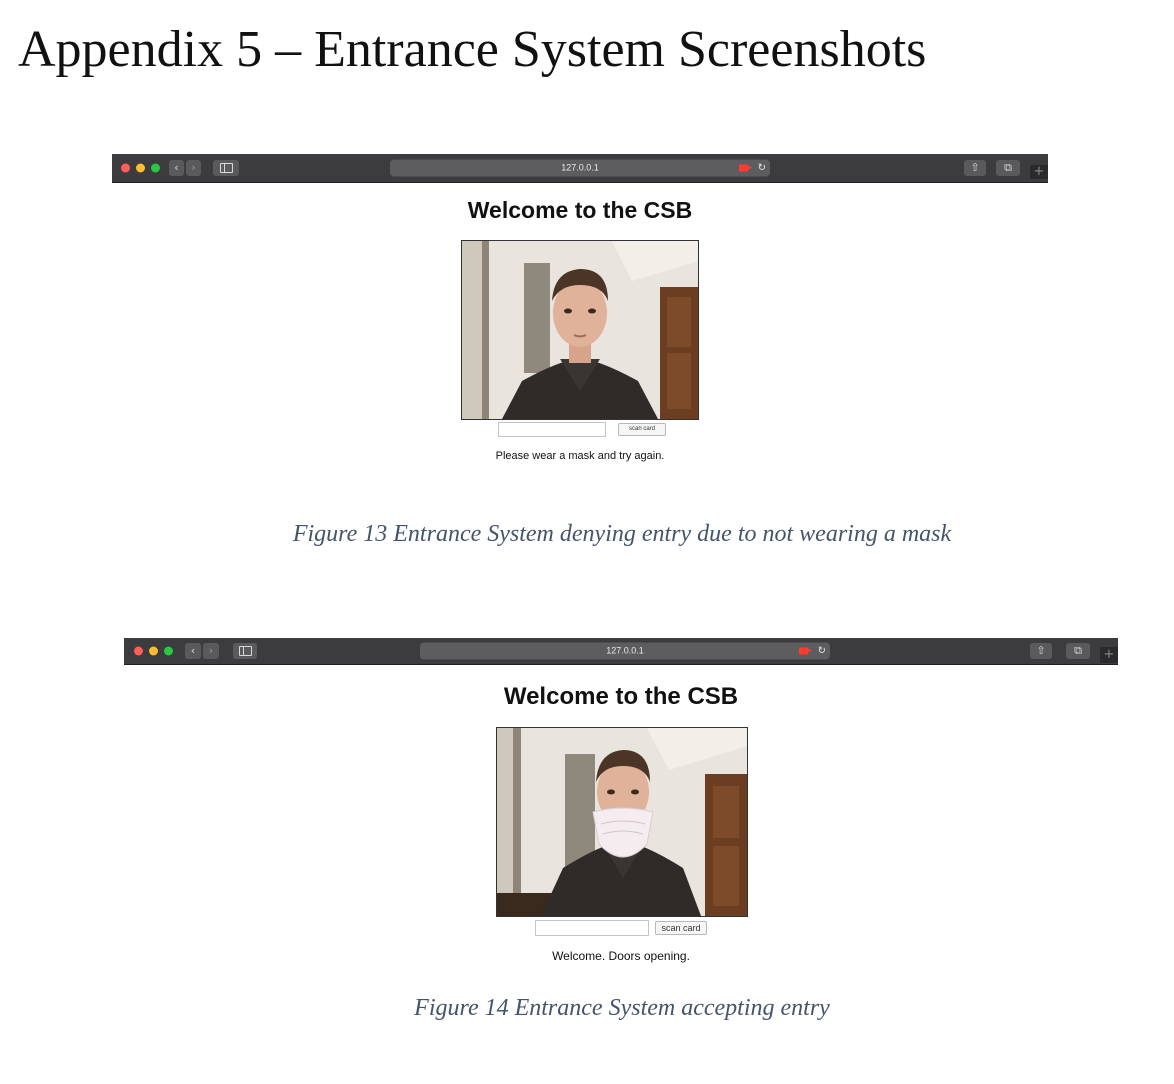 Image resolution: width=1174 pixels, height=1084 pixels. I want to click on page-heading: Appendix 5 – Entrance System Screenshots, so click(472, 49).